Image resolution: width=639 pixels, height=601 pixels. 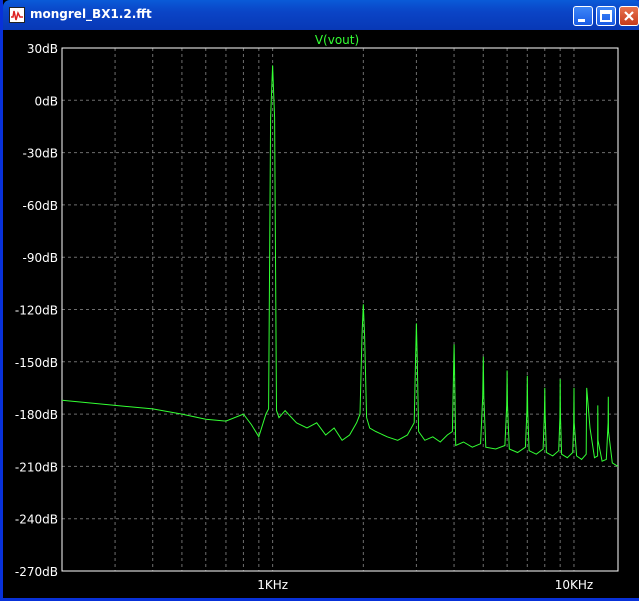 I want to click on y-tick-label: -150dB, so click(x=36, y=363).